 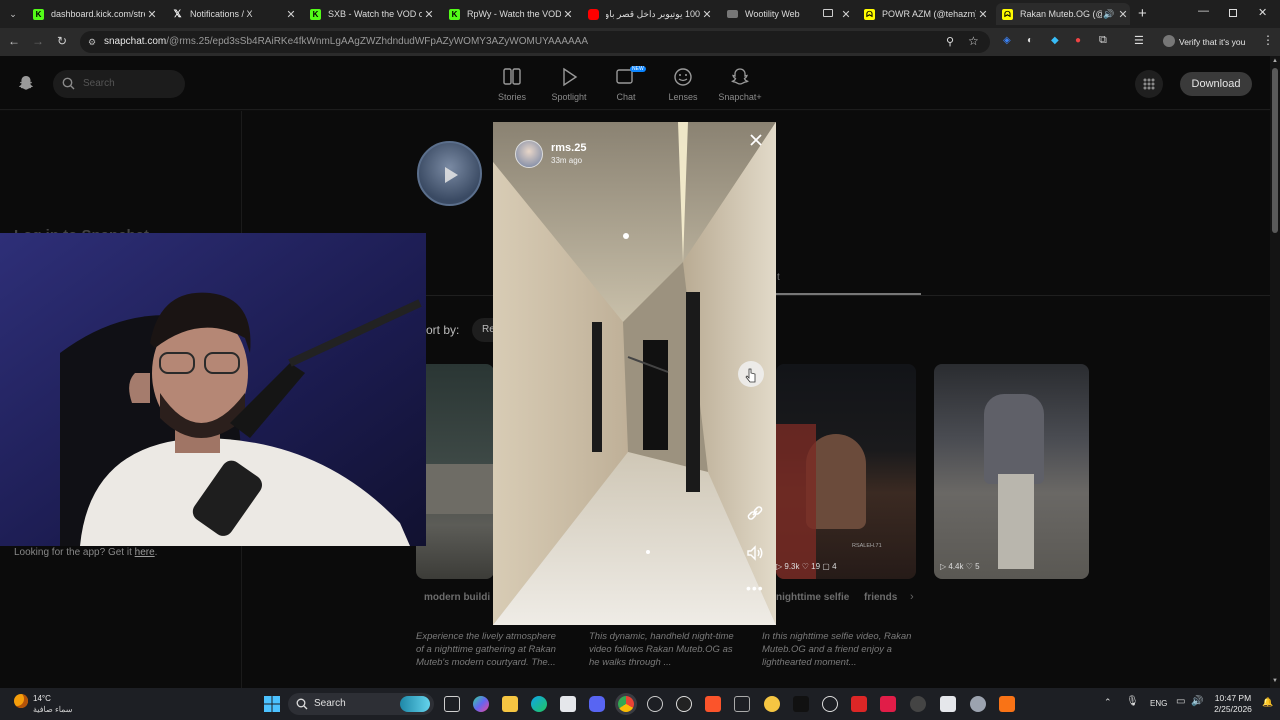 I want to click on back-button: ←, so click(x=14, y=41).